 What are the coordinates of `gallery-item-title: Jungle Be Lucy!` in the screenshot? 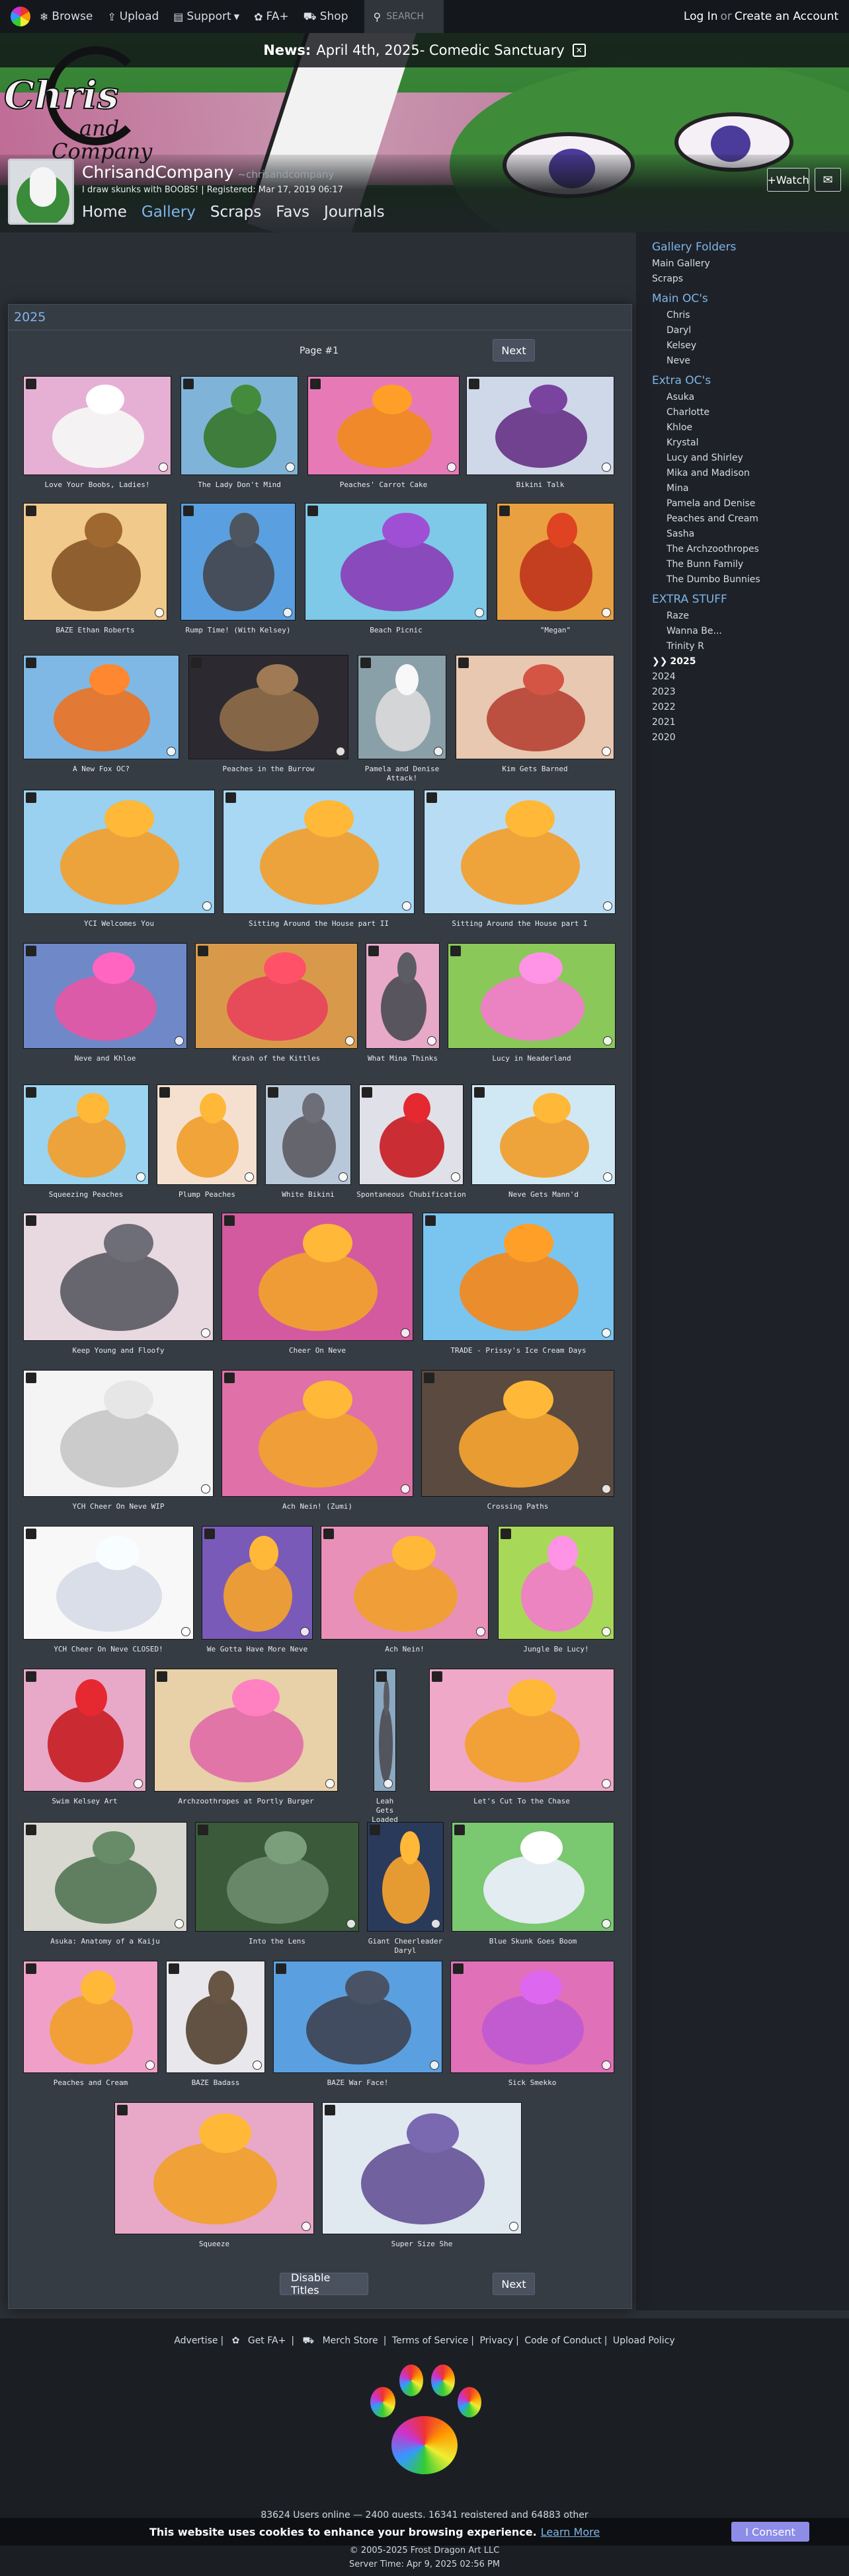 It's located at (556, 1650).